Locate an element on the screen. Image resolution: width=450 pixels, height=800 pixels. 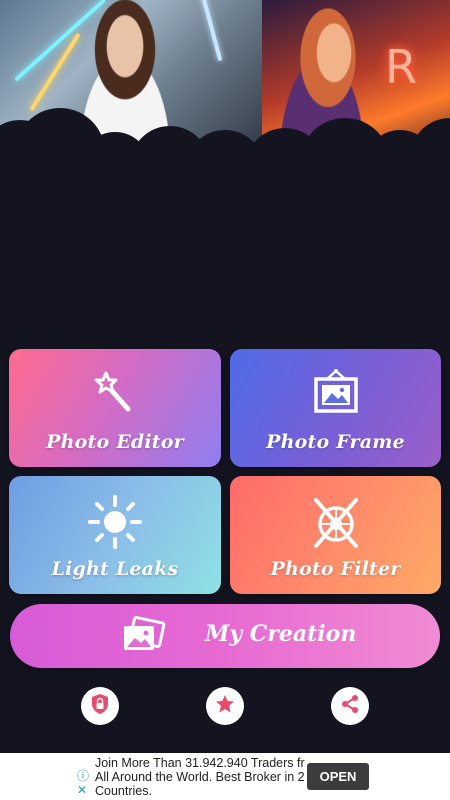
privacy-shield-icon is located at coordinates (100, 706).